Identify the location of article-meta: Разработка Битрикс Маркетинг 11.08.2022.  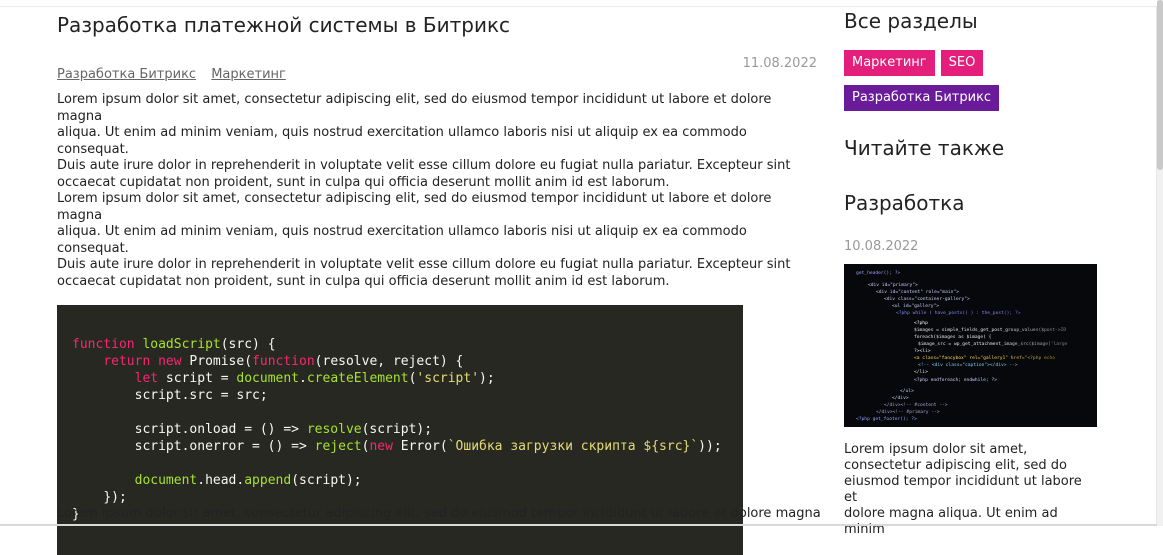
(437, 67).